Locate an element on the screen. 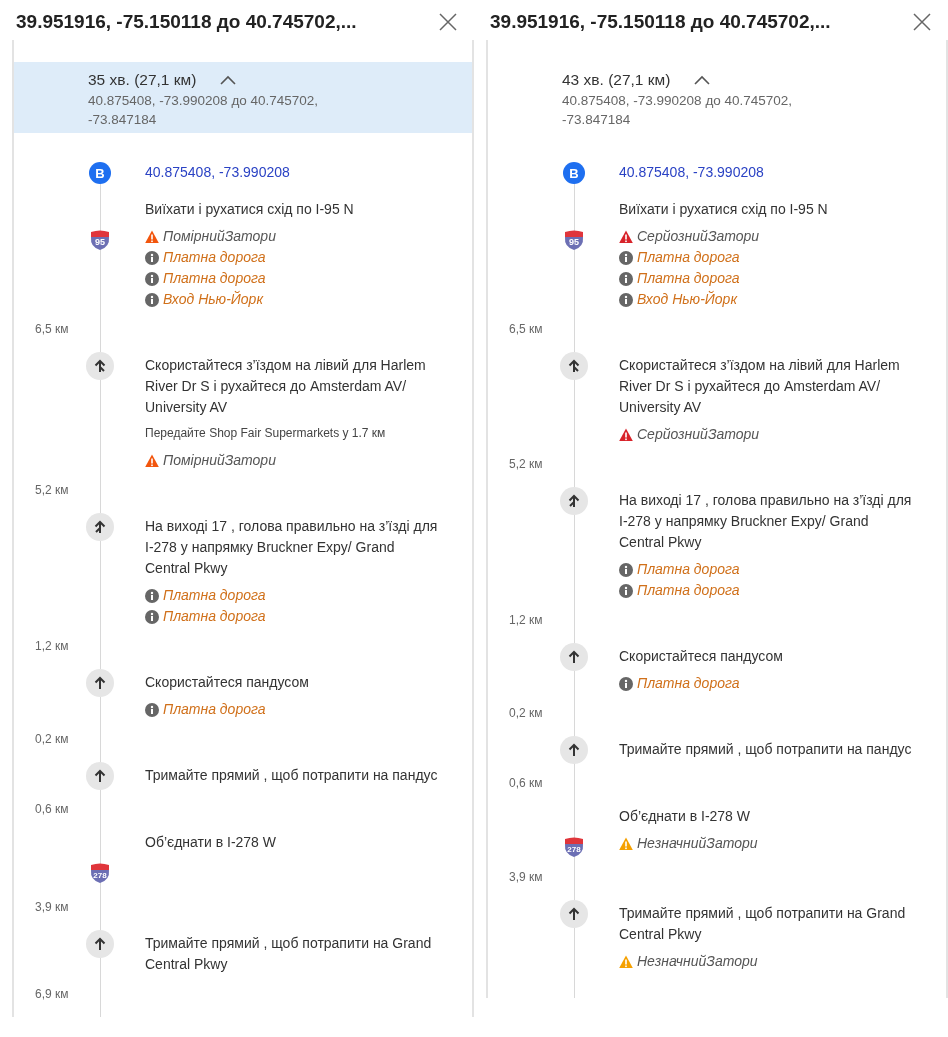 The height and width of the screenshot is (1037, 948). route-summary: 43 хв. (27,1 км) 40.875408, -73.990208 до 40.745702, -73.847184 is located at coordinates (717, 98).